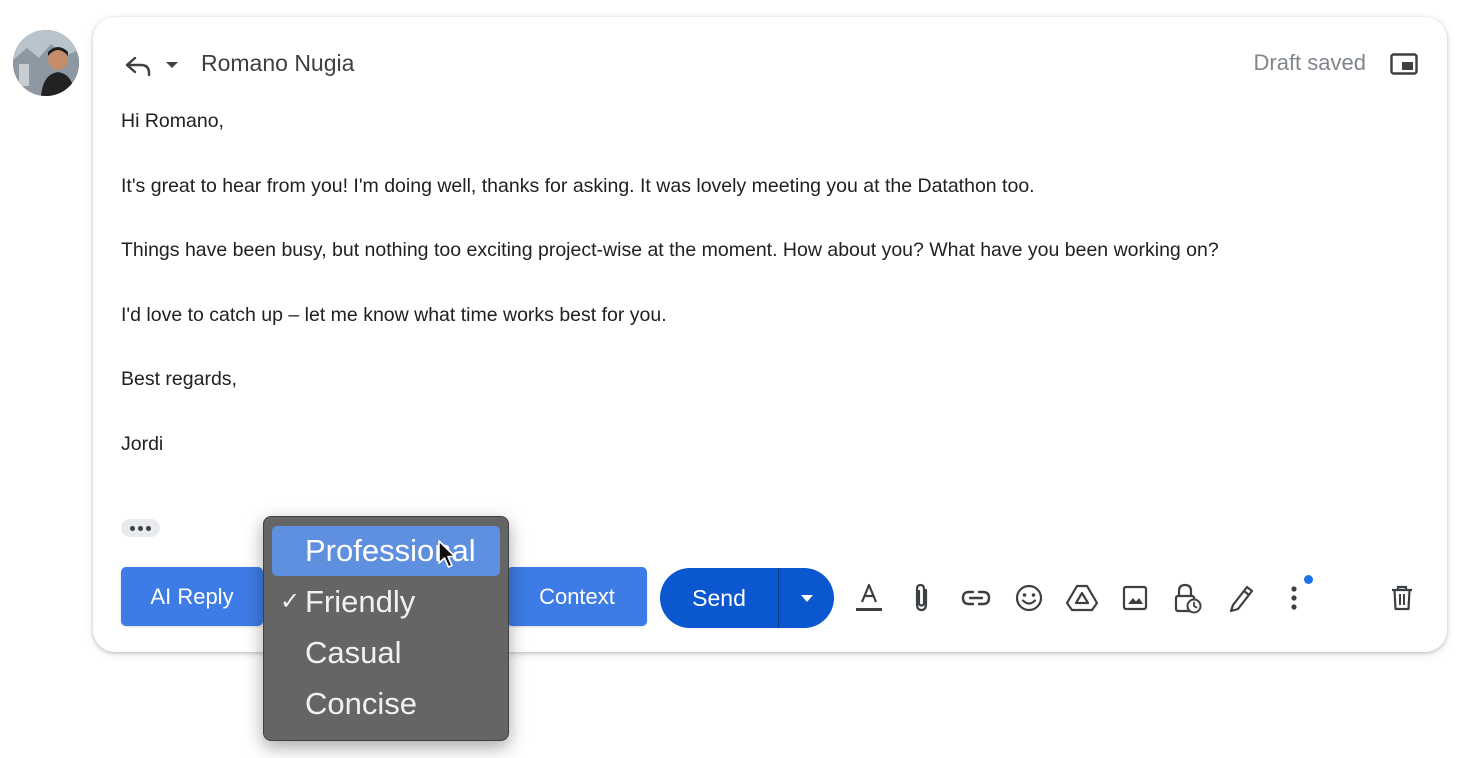  I want to click on tone-option-concise: Concise, so click(386, 704).